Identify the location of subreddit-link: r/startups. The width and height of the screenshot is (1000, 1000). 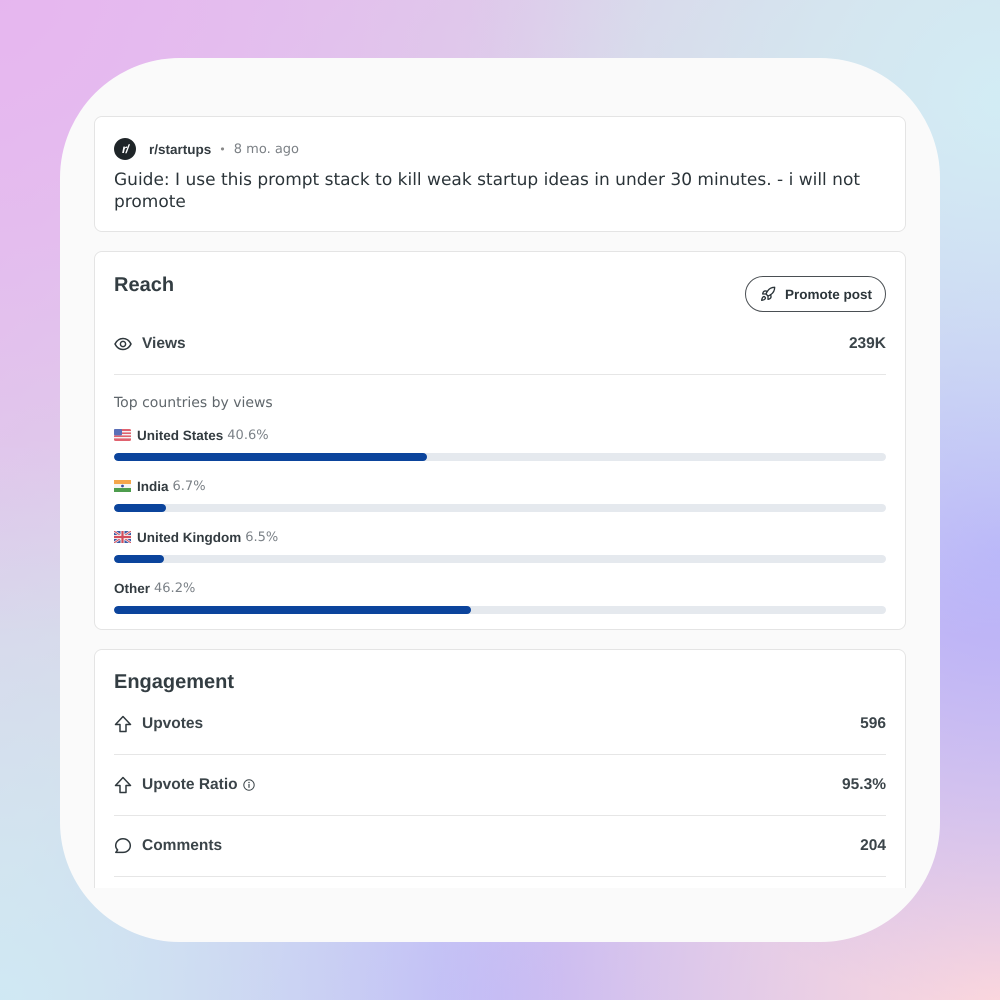
(180, 149).